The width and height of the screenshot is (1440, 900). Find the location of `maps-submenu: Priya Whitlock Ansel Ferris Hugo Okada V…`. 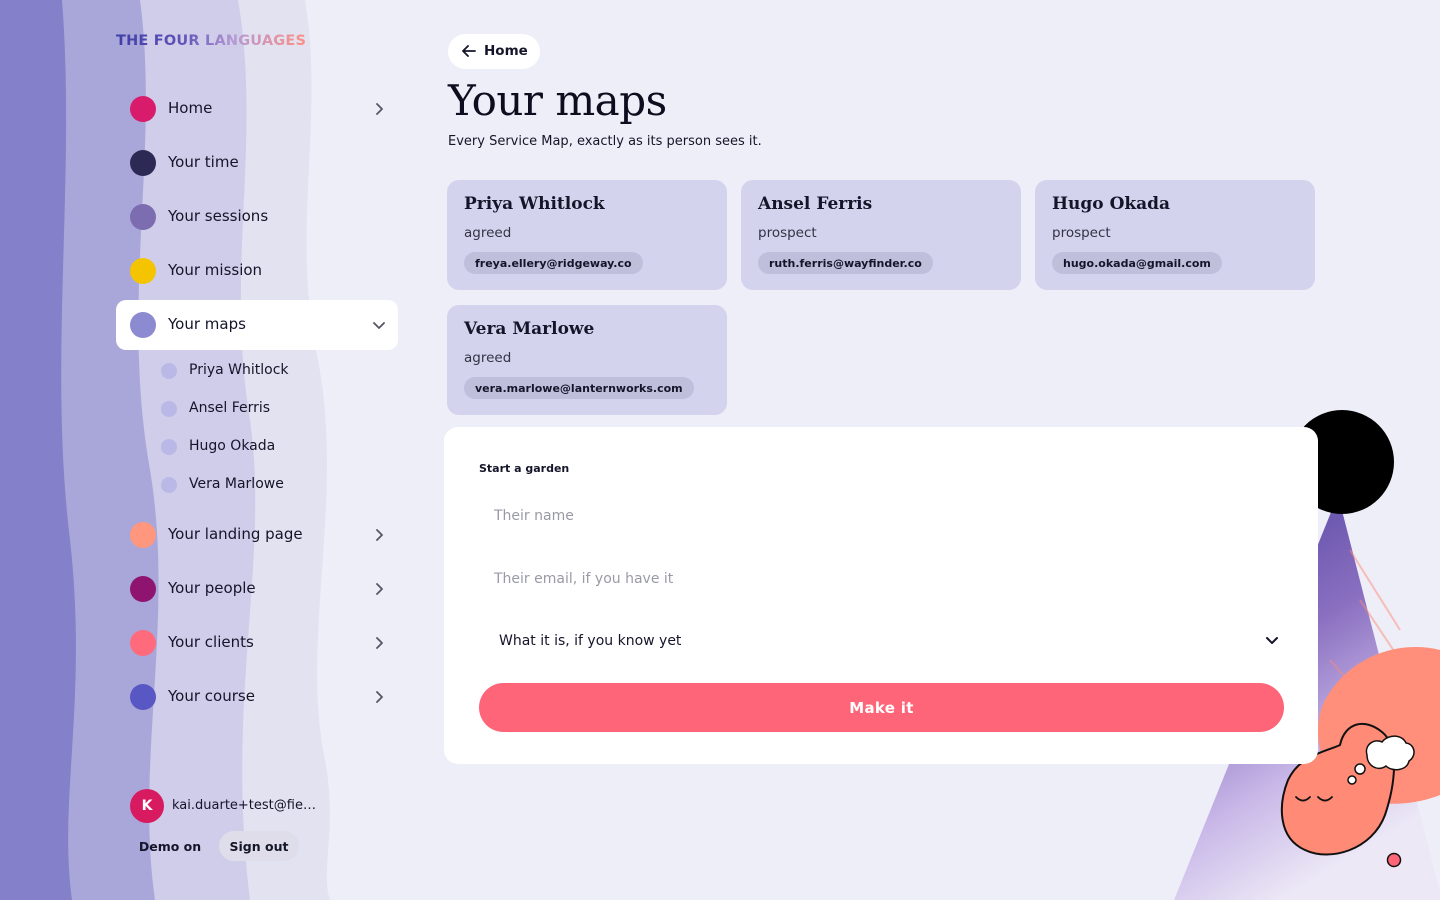

maps-submenu: Priya Whitlock Ansel Ferris Hugo Okada V… is located at coordinates (257, 428).